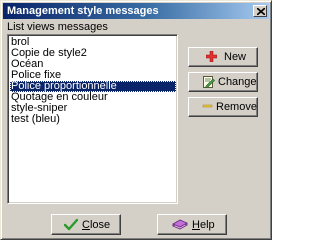  Describe the element at coordinates (96, 225) in the screenshot. I see `close-button-label: Close` at that location.